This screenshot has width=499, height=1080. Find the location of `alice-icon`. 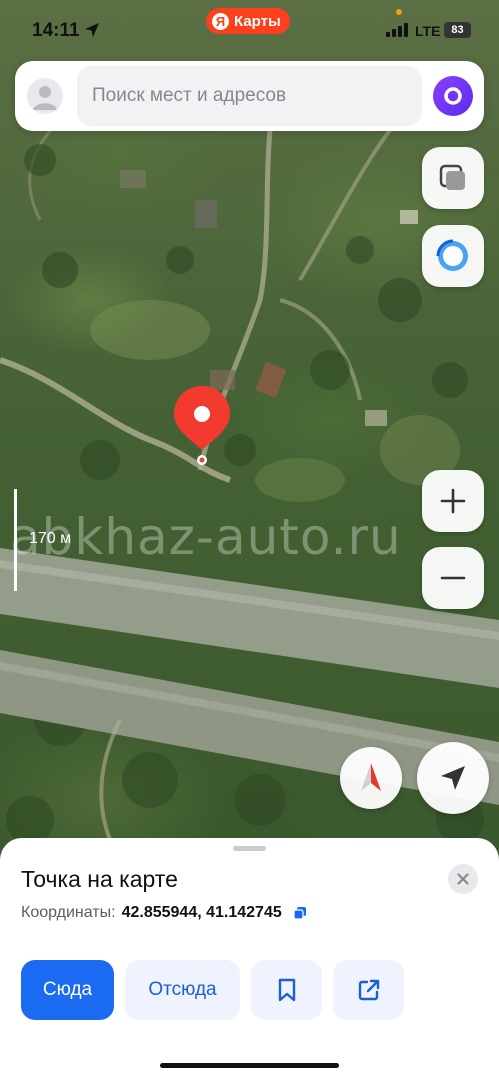

alice-icon is located at coordinates (453, 96).